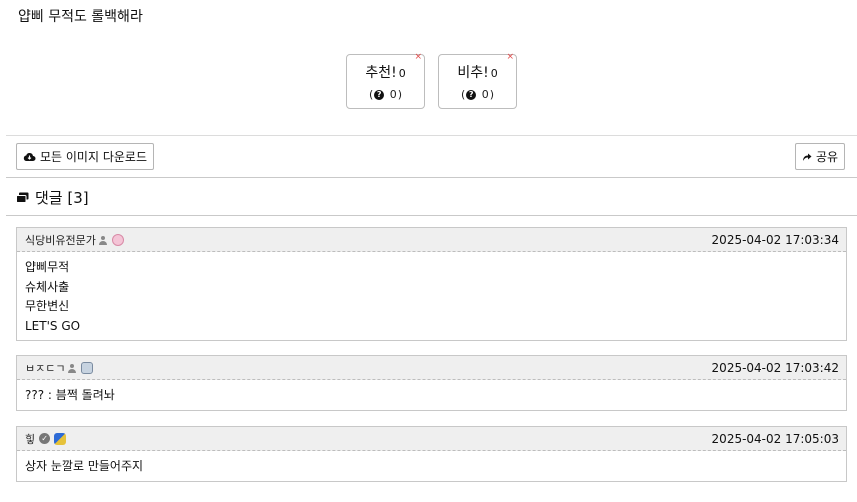 The height and width of the screenshot is (502, 857). What do you see at coordinates (385, 94) in the screenshot?
I see `upvote-anon-count: (? 0)` at bounding box center [385, 94].